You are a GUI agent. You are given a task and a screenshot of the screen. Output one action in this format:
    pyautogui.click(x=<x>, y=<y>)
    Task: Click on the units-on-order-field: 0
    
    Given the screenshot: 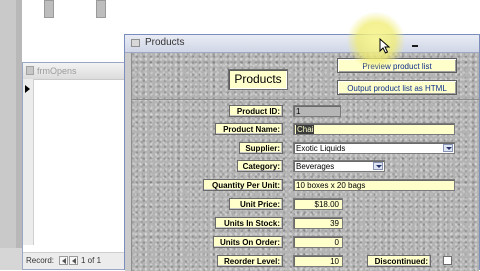 What is the action you would take?
    pyautogui.click(x=318, y=242)
    